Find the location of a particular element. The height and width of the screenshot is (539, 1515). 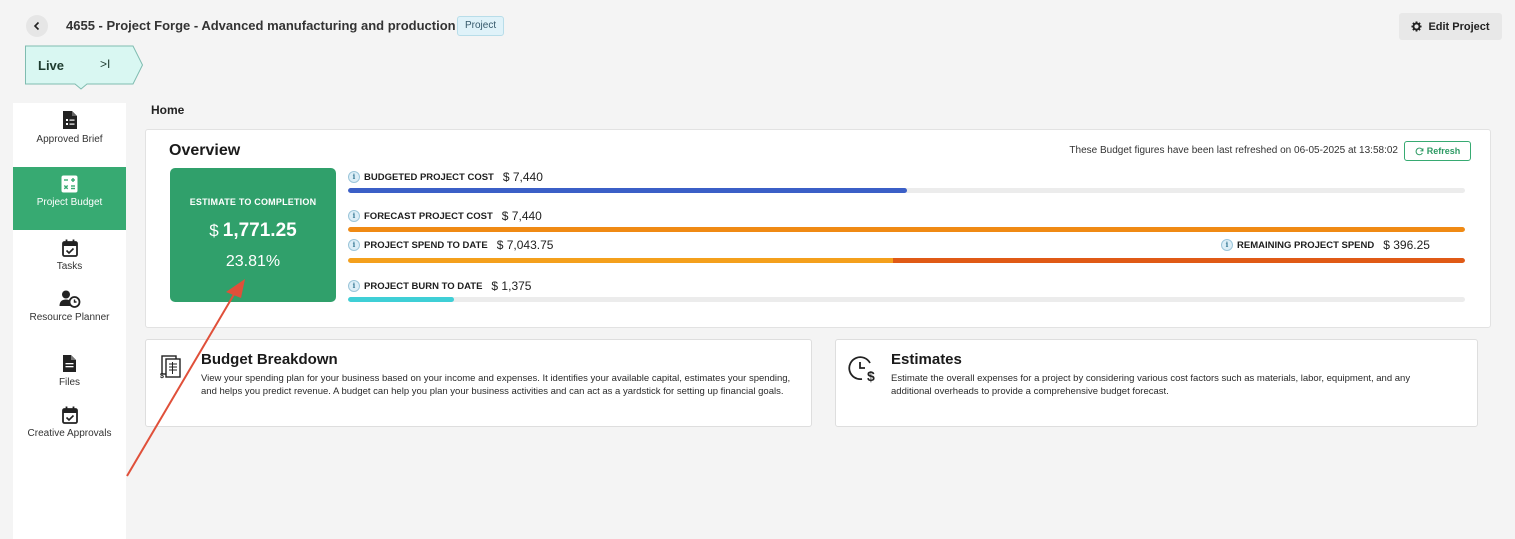

budgeted-progress-bar is located at coordinates (906, 190).